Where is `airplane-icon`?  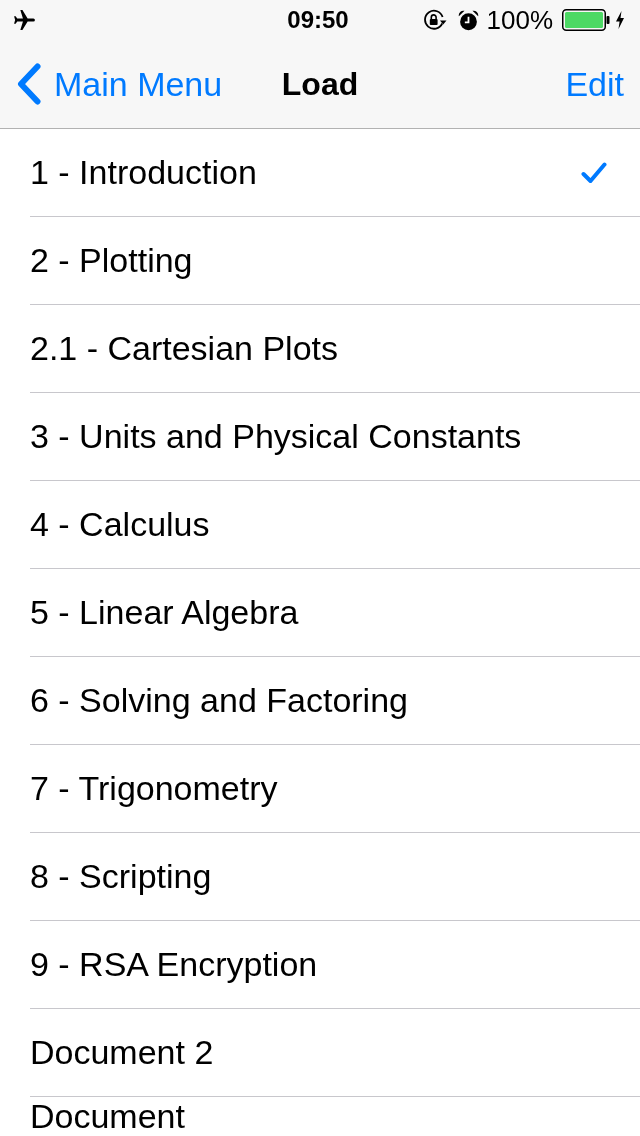
airplane-icon is located at coordinates (24, 20).